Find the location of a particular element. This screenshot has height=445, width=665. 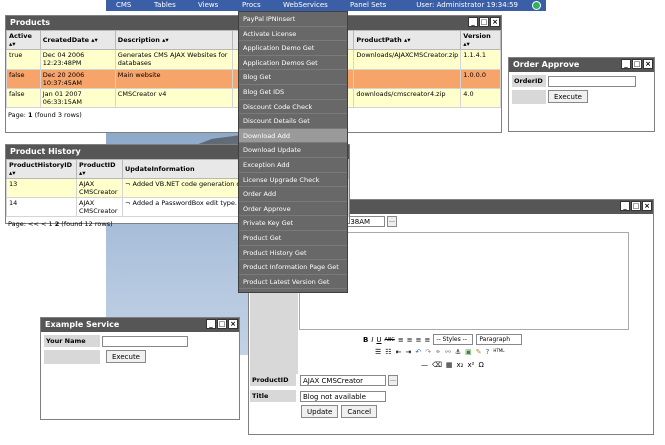

menu-item: Blog Get is located at coordinates (293, 77).